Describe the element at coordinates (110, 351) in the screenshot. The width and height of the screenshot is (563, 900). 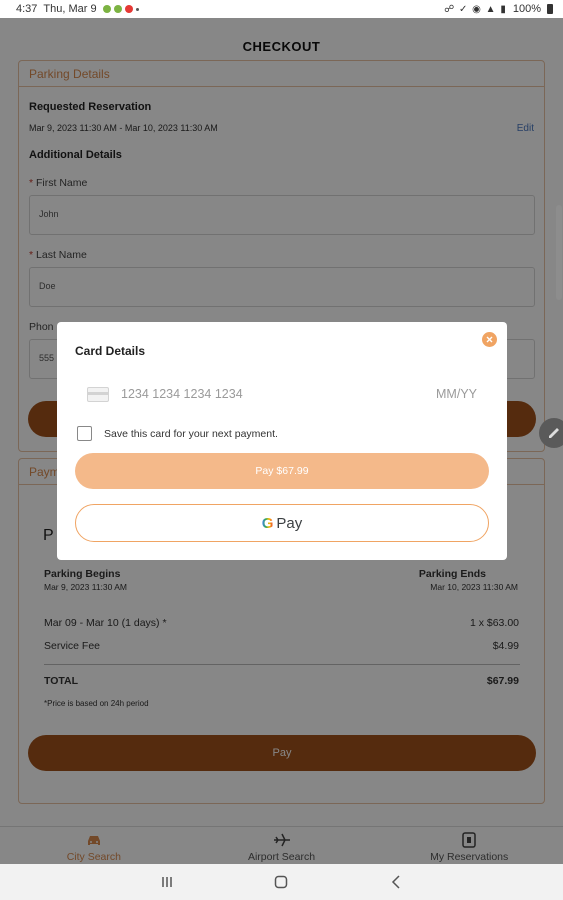
I see `modal-title: Card Details` at that location.